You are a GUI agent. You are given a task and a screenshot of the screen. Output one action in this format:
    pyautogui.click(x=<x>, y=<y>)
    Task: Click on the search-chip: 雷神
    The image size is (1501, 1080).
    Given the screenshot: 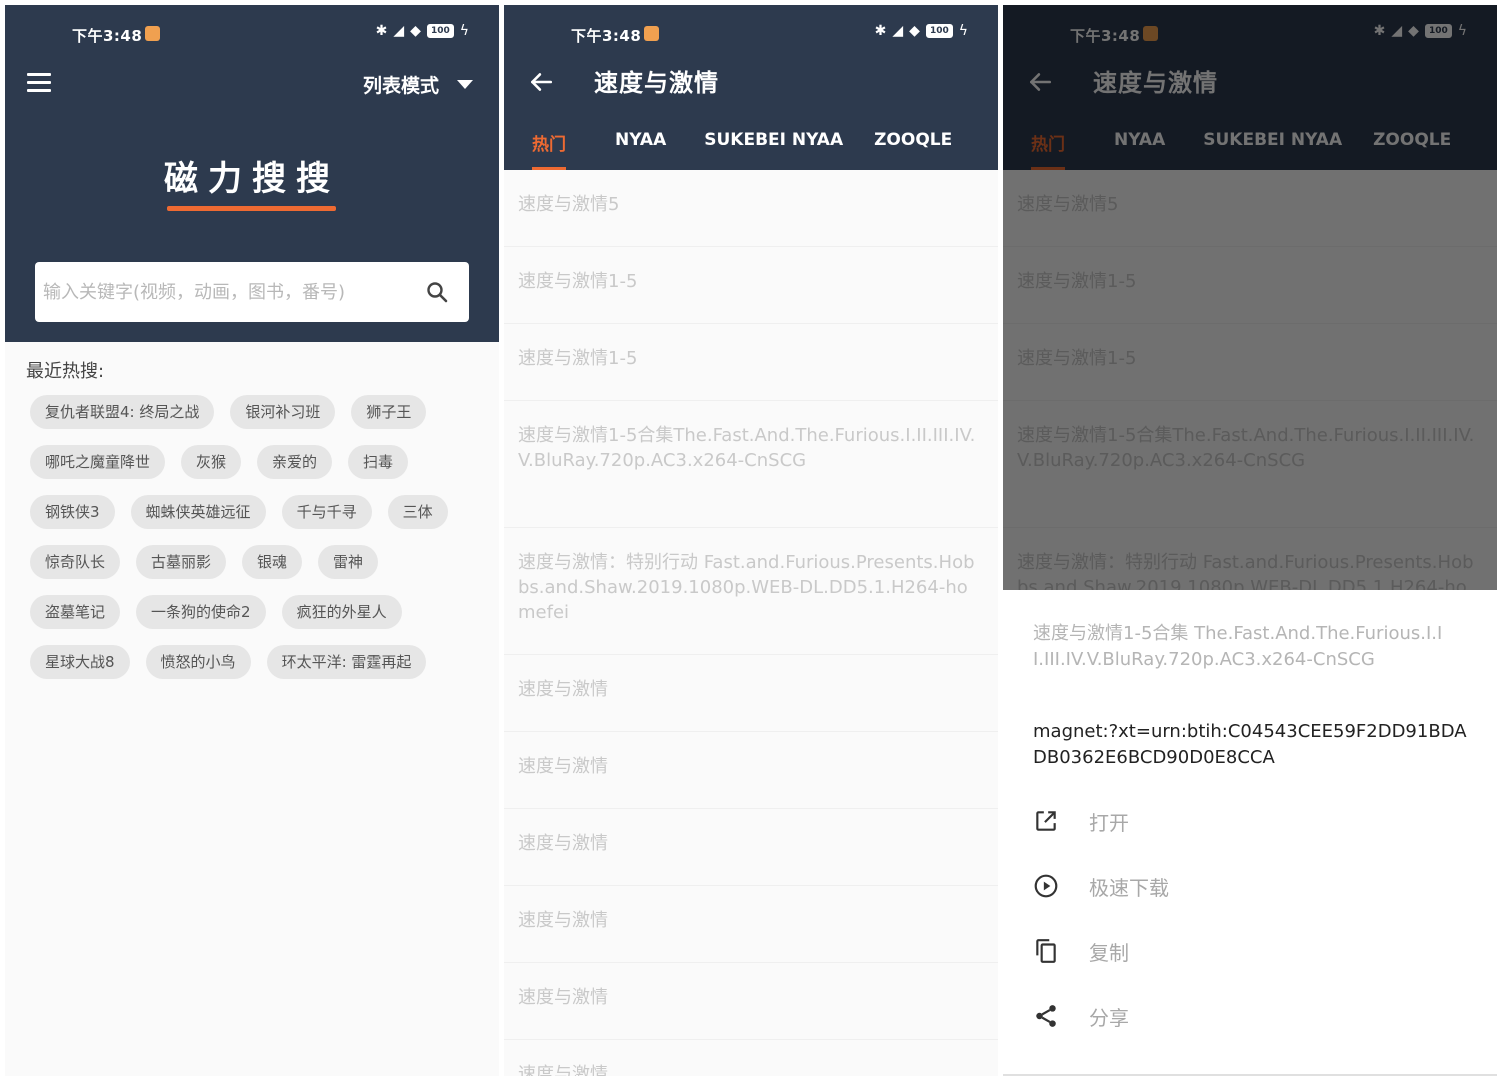 What is the action you would take?
    pyautogui.click(x=348, y=562)
    